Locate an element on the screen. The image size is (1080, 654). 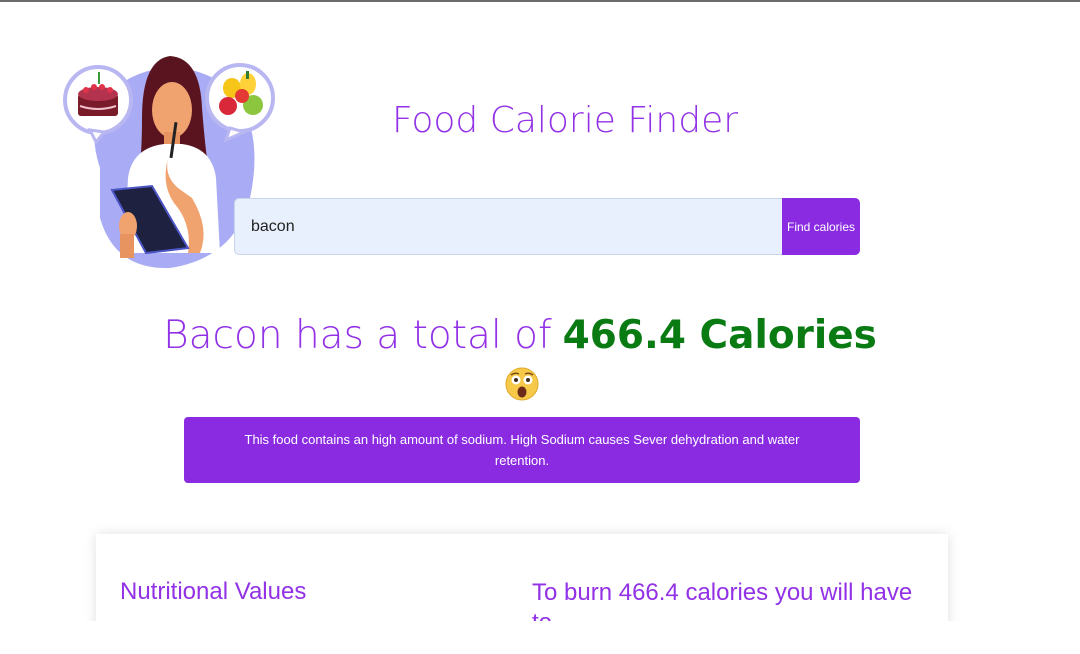
result-calories-value: 466.4 Calories is located at coordinates (719, 335).